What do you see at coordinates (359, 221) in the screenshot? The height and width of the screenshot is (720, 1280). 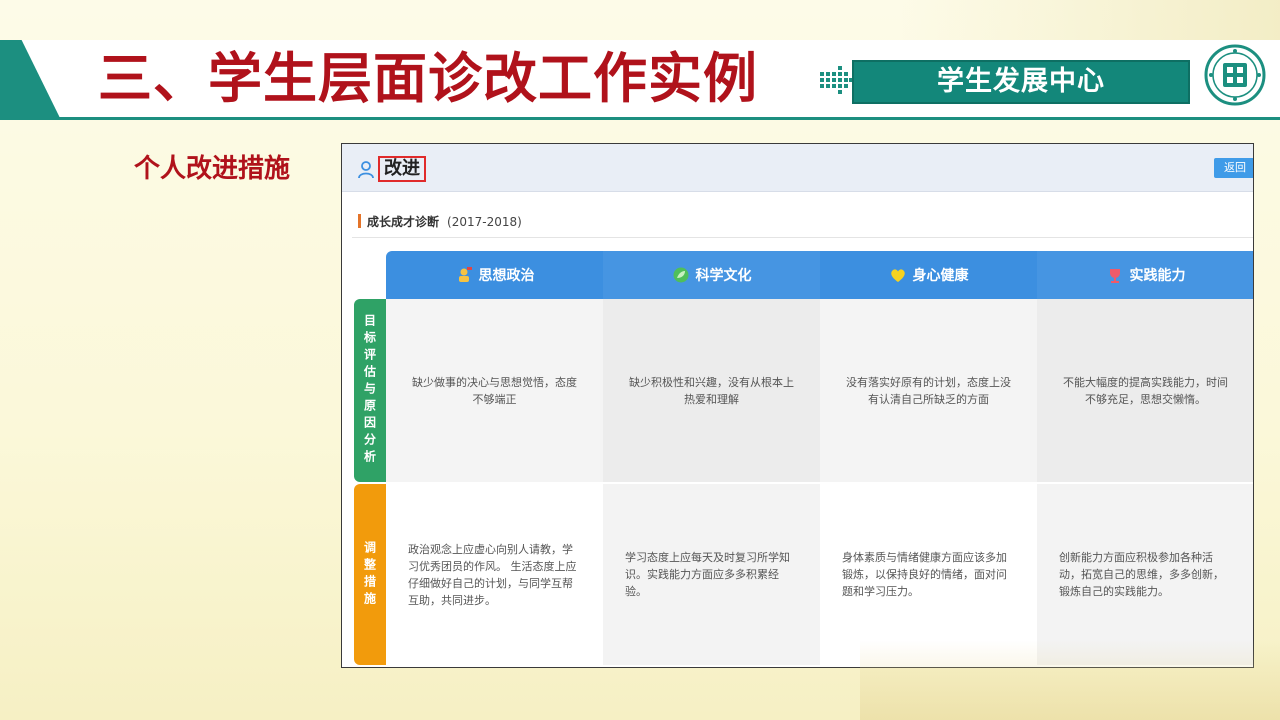 I see `section-marker` at bounding box center [359, 221].